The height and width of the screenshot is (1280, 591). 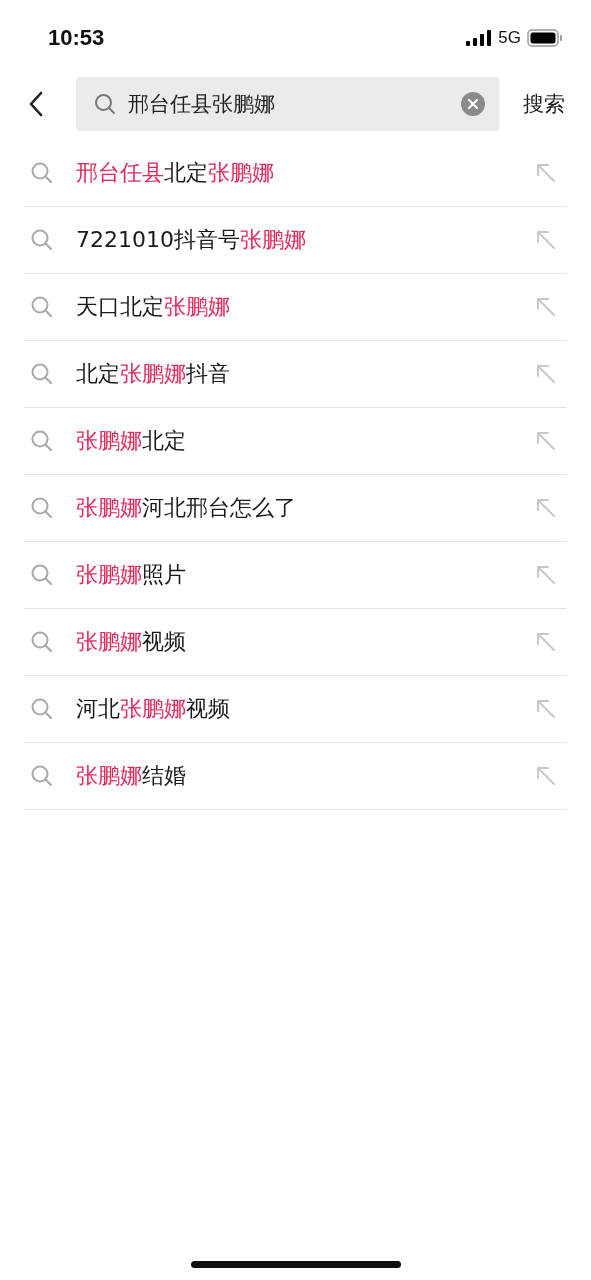 What do you see at coordinates (131, 441) in the screenshot?
I see `suggestion-text: 张鹏娜北定` at bounding box center [131, 441].